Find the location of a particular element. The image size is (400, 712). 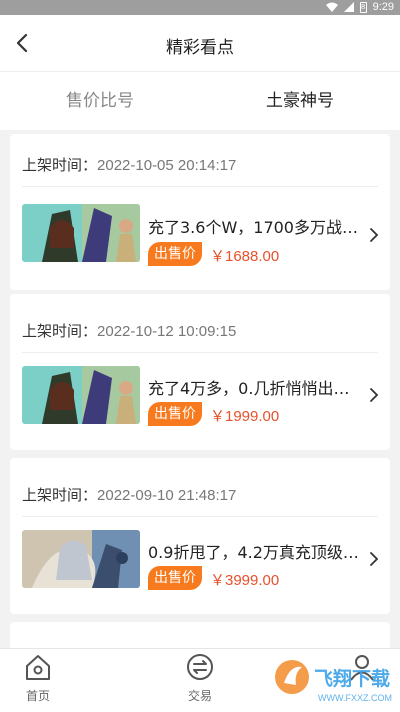

trade-icon is located at coordinates (200, 667).